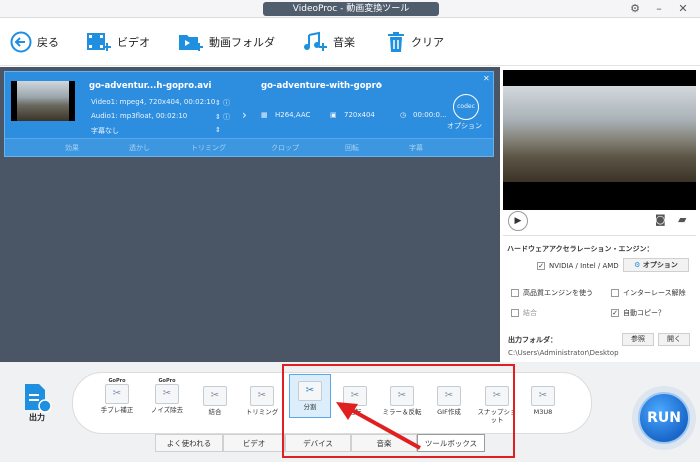 This screenshot has height=462, width=700. I want to click on browse-button: 参照, so click(638, 339).